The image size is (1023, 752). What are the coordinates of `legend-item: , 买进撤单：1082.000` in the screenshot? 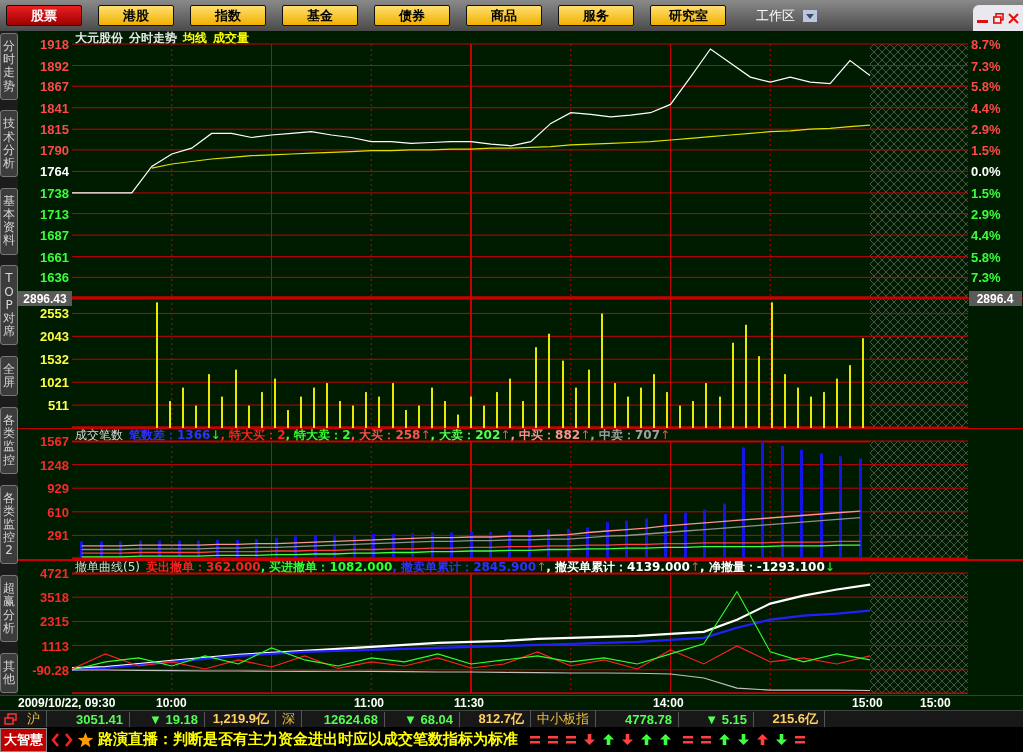 It's located at (326, 567).